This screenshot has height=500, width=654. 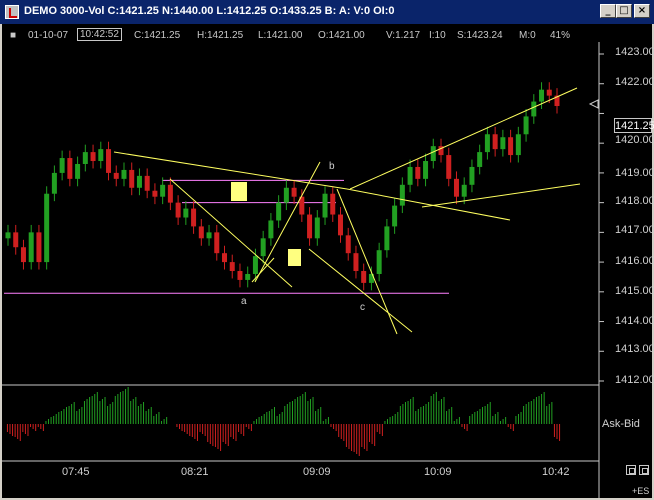 What do you see at coordinates (634, 261) in the screenshot?
I see `price-tick: 1416.00` at bounding box center [634, 261].